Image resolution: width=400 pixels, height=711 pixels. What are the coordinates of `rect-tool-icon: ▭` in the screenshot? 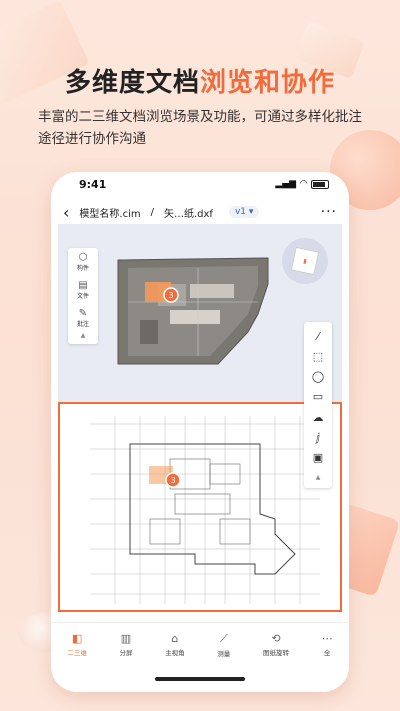 It's located at (318, 397).